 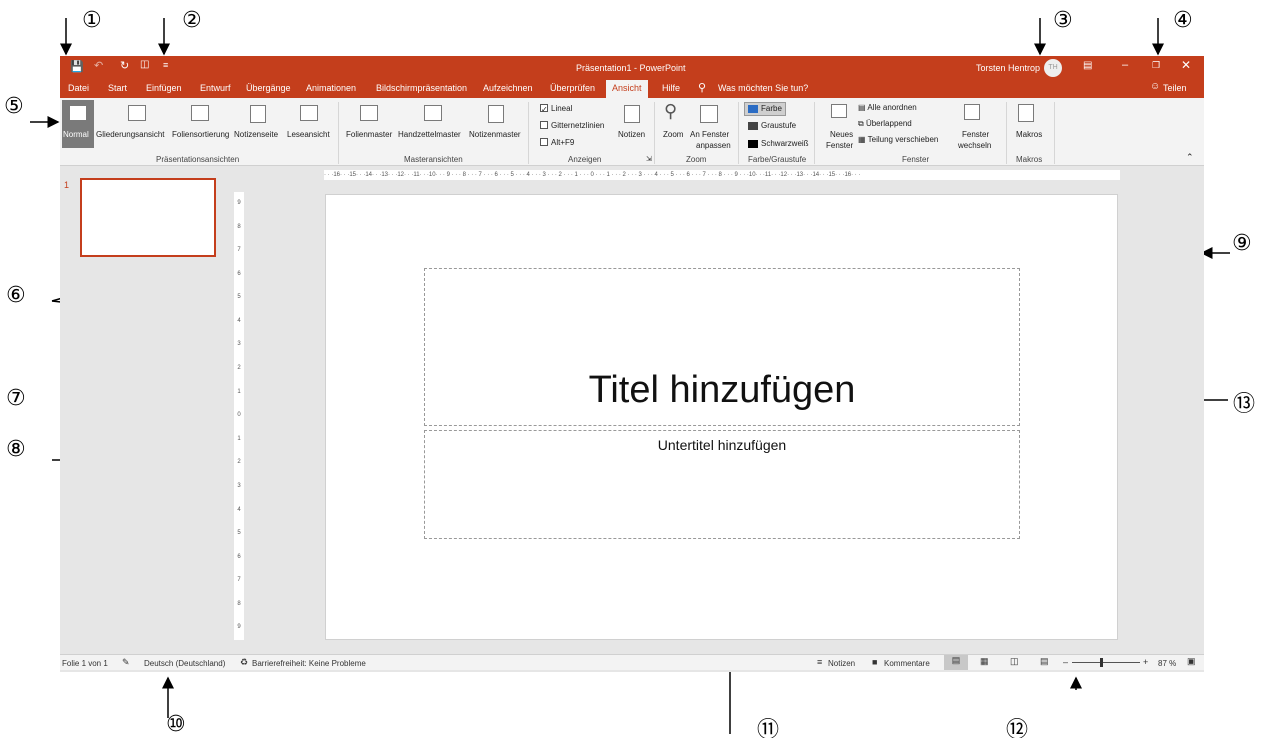 I want to click on switch-windows-line1: Fenster, so click(x=975, y=134).